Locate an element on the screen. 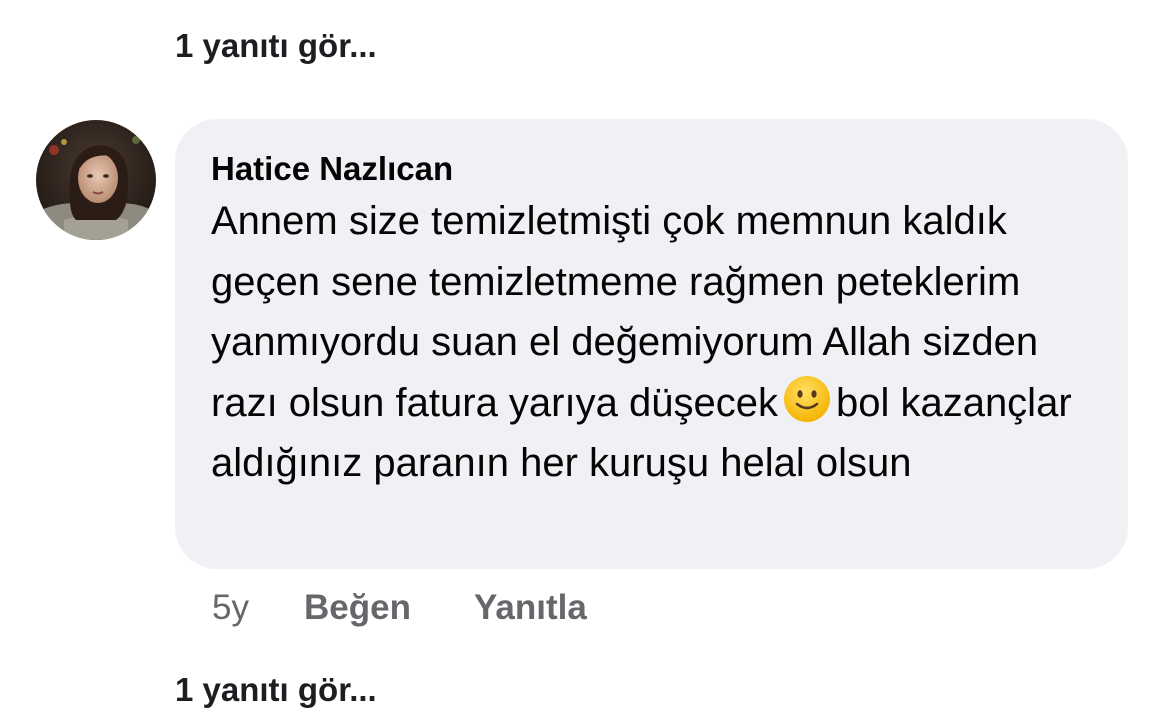 The height and width of the screenshot is (717, 1170). like-button: Beğen is located at coordinates (357, 608).